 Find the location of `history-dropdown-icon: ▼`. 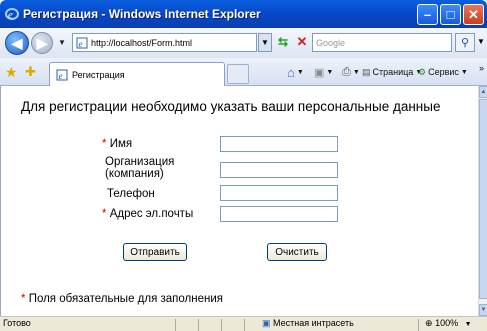

history-dropdown-icon: ▼ is located at coordinates (62, 42).